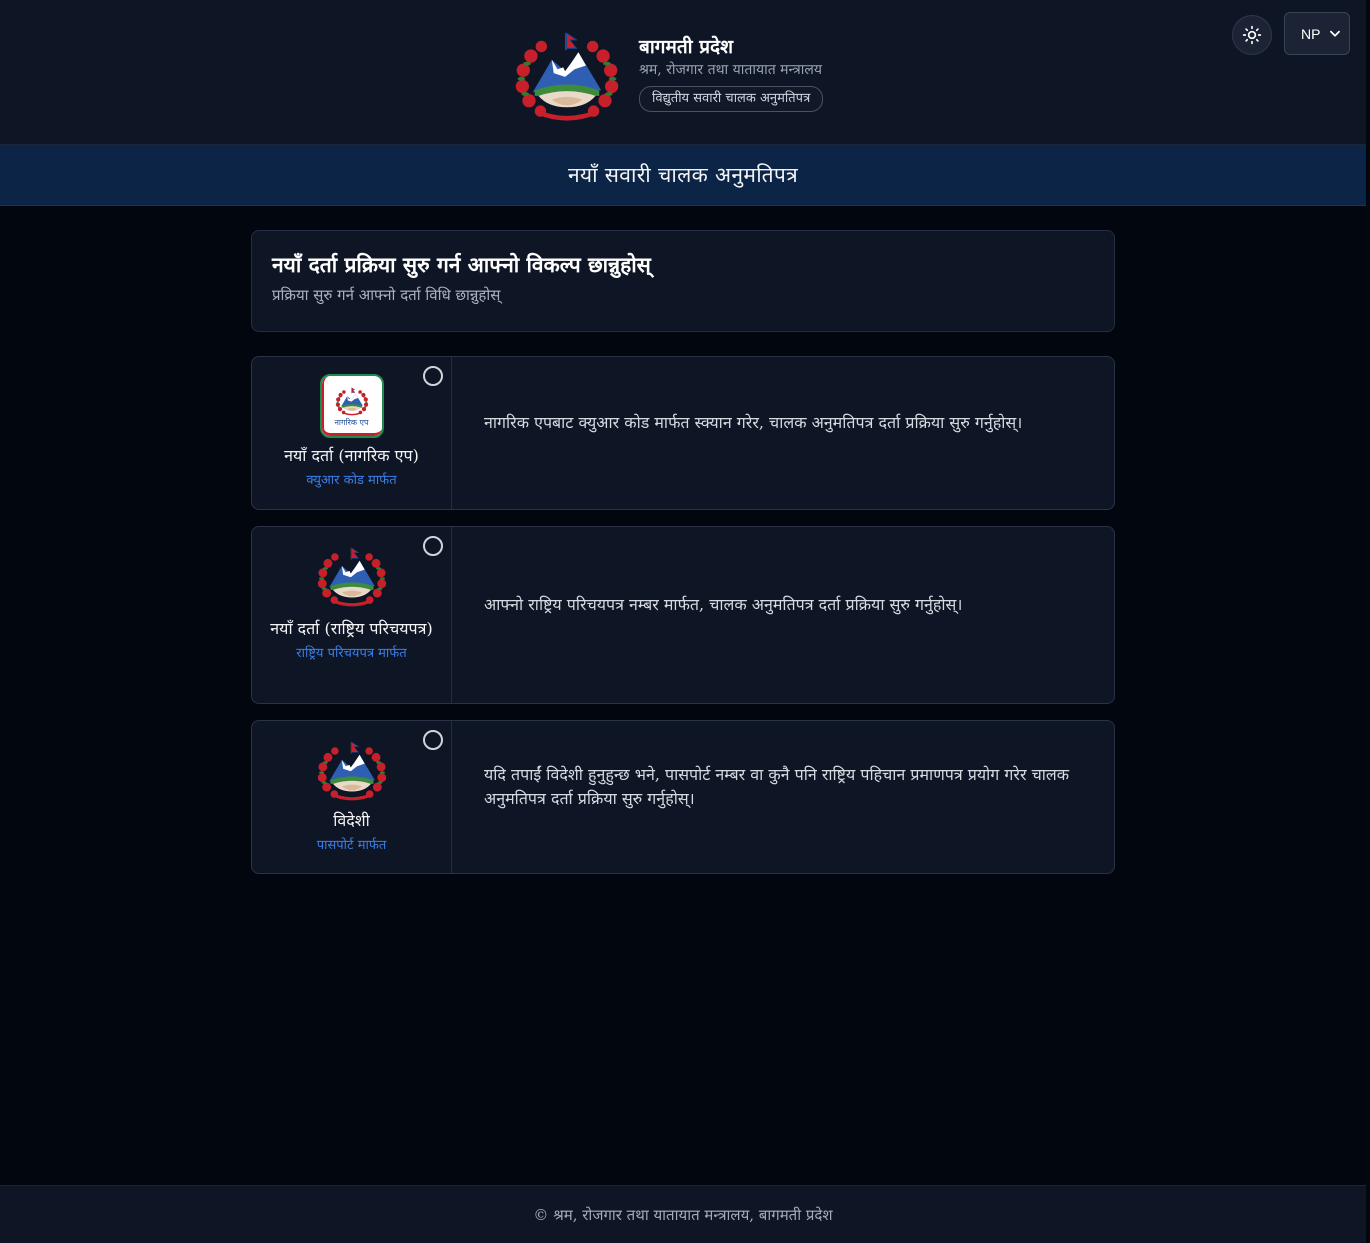 Image resolution: width=1370 pixels, height=1243 pixels. I want to click on option-national-id-radio, so click(433, 546).